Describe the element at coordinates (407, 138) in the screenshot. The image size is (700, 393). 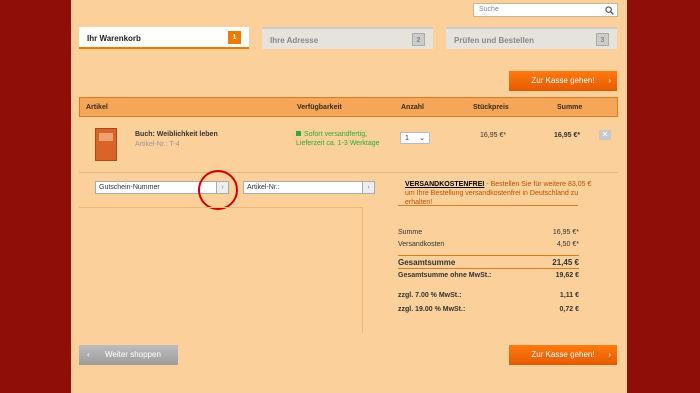
I see `quantity-value: 1` at that location.